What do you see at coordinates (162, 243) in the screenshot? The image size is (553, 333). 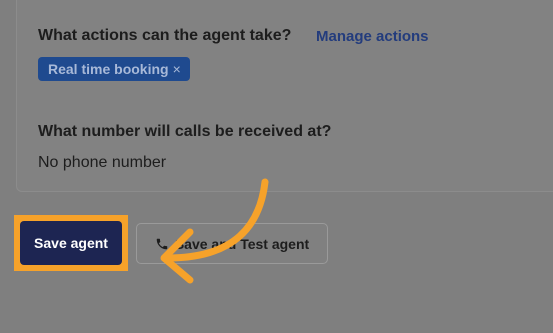 I see `phone-icon` at bounding box center [162, 243].